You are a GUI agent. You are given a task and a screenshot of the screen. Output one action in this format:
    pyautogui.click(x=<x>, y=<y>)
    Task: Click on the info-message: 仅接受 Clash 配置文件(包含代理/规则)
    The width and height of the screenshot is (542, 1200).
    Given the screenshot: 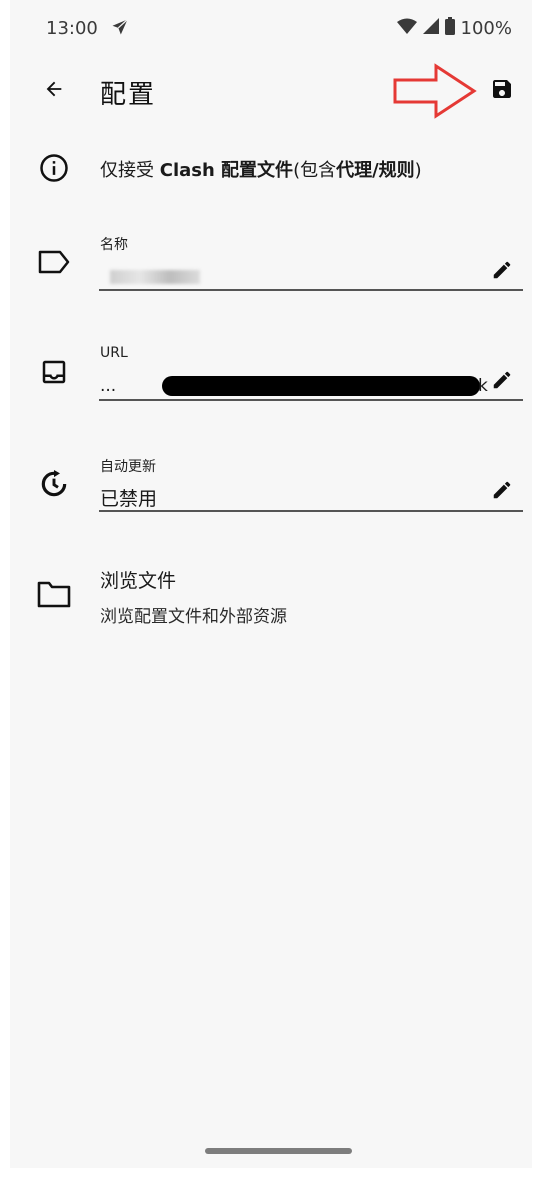 What is the action you would take?
    pyautogui.click(x=261, y=169)
    